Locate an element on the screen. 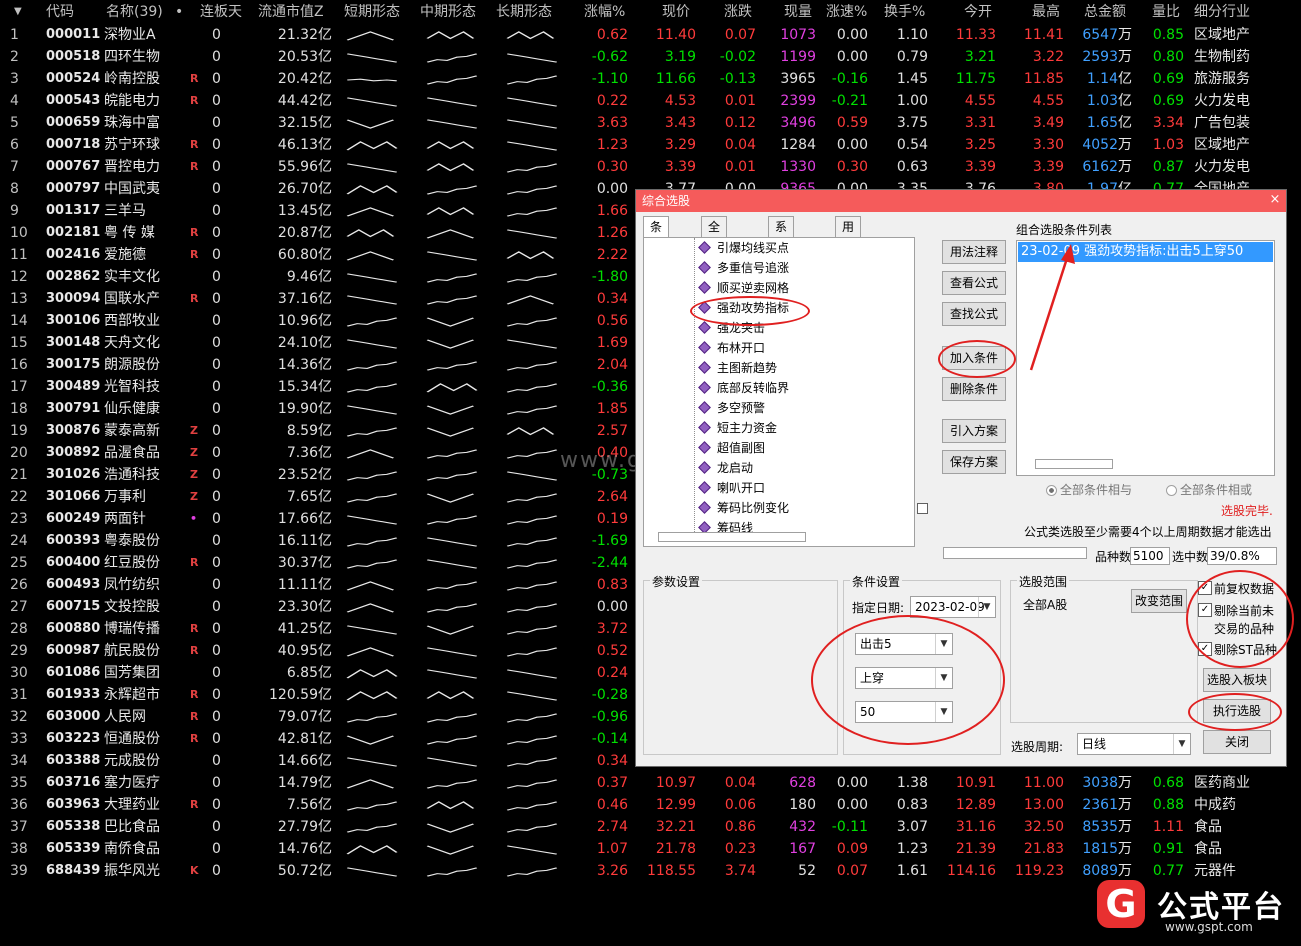 The width and height of the screenshot is (1301, 946). dialog-title-bar: 综合选股 × is located at coordinates (961, 201).